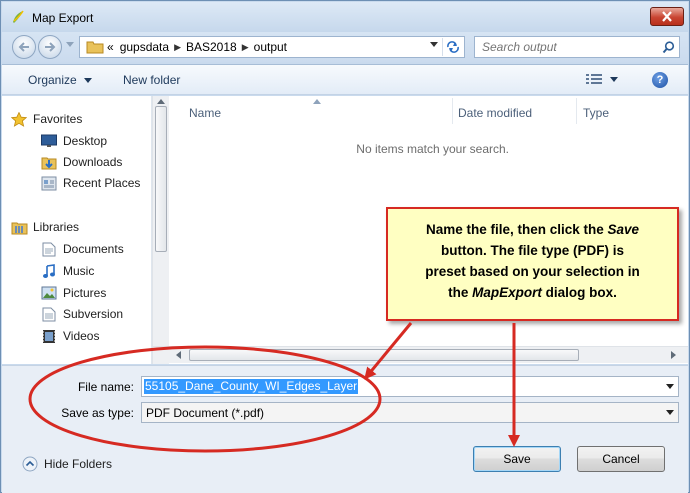  I want to click on arrow-left-icon, so click(23, 47).